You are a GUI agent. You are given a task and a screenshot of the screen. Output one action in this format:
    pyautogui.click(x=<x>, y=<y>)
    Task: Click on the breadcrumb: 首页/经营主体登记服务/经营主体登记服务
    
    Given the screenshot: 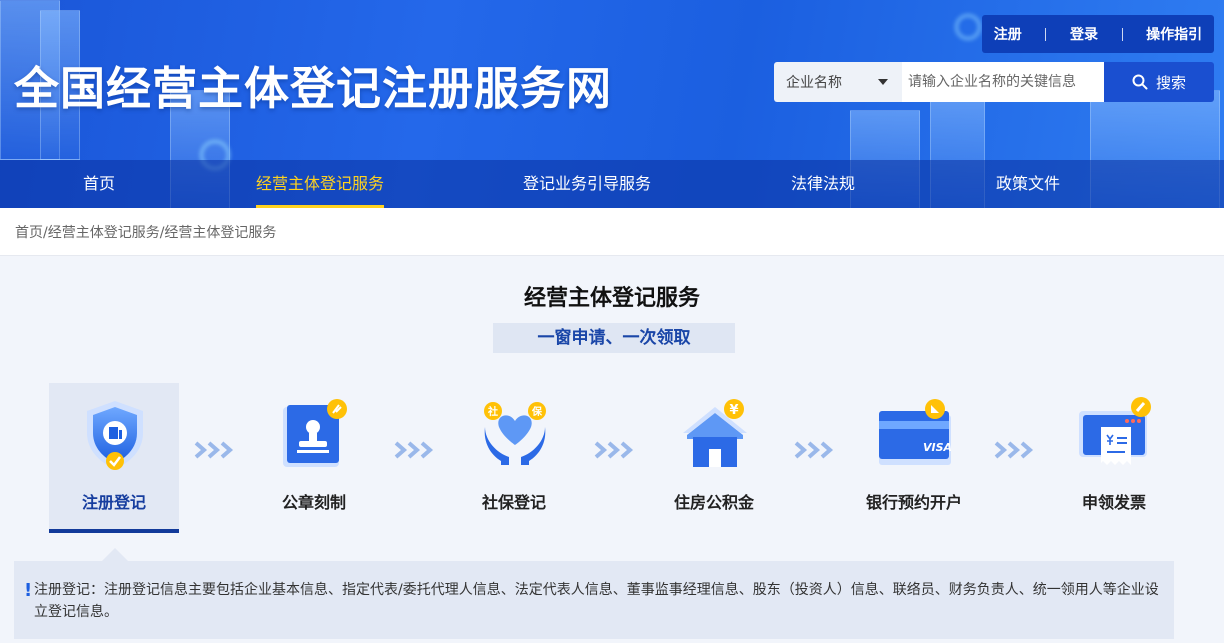 What is the action you would take?
    pyautogui.click(x=612, y=232)
    